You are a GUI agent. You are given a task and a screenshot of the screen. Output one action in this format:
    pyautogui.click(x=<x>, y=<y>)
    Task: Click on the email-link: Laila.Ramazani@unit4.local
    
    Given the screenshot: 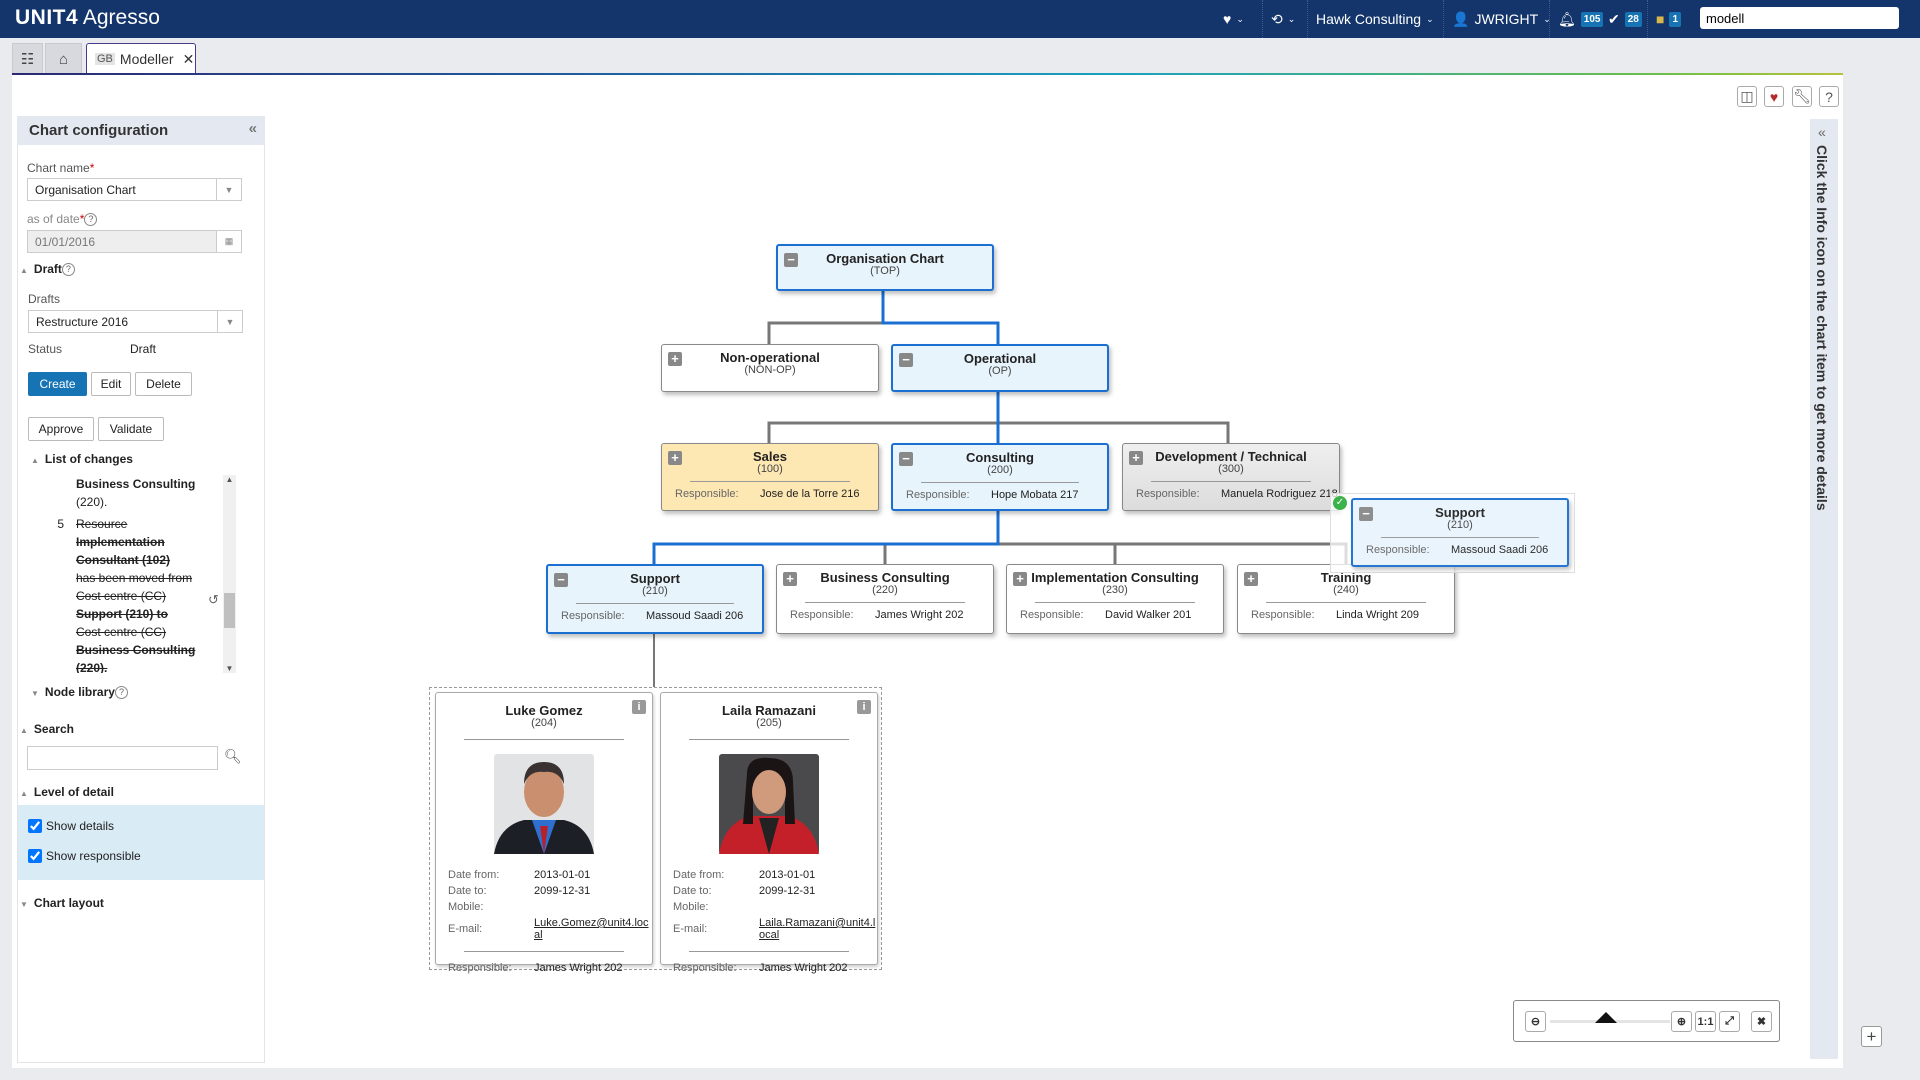 What is the action you would take?
    pyautogui.click(x=818, y=929)
    